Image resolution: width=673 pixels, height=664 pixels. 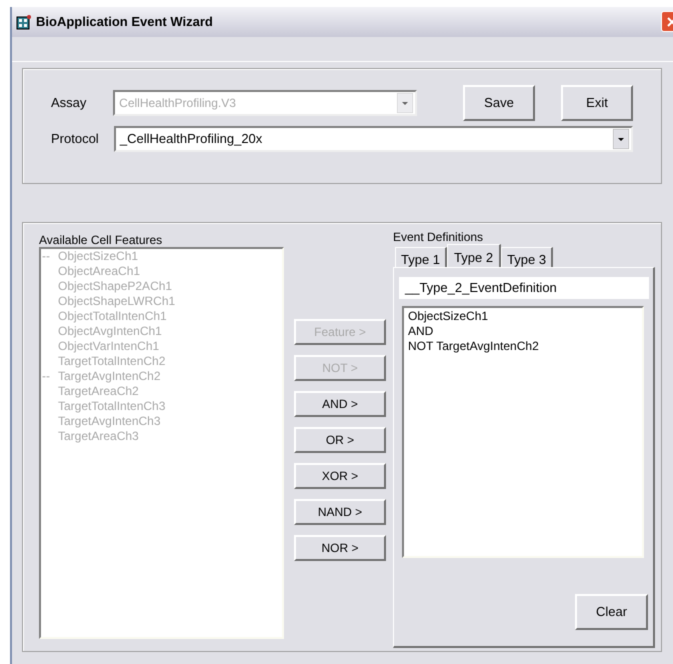 I want to click on operator-button: NAND >, so click(x=340, y=512).